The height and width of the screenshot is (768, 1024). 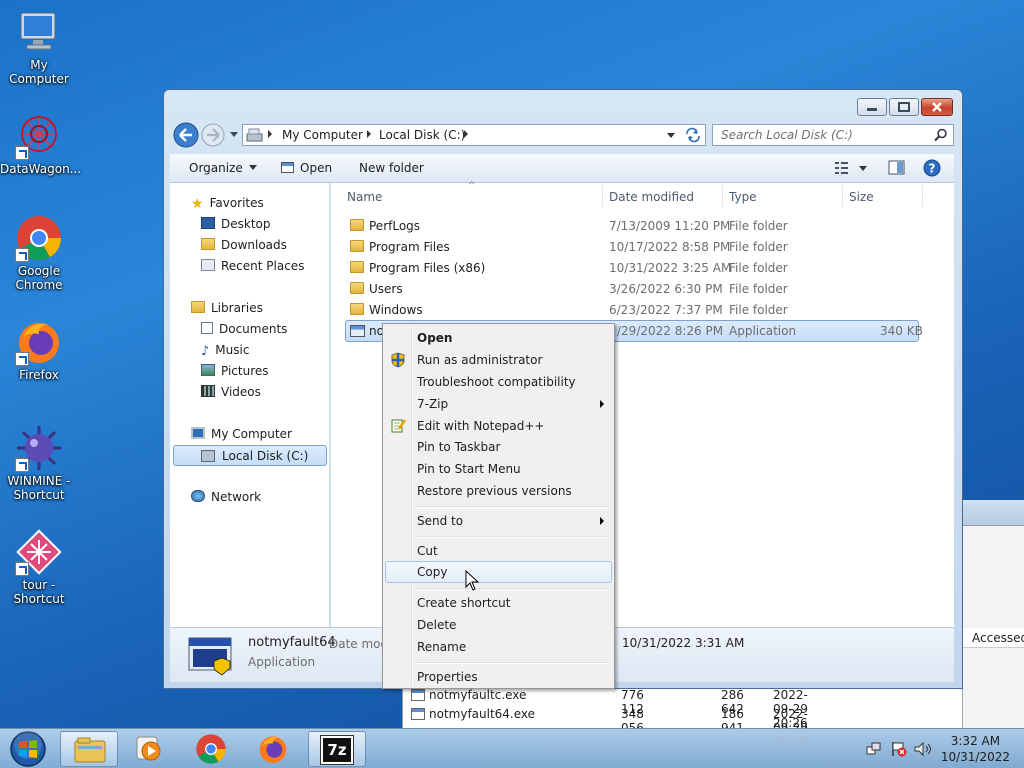 What do you see at coordinates (469, 469) in the screenshot?
I see `menu-label: Pin to Start Menu` at bounding box center [469, 469].